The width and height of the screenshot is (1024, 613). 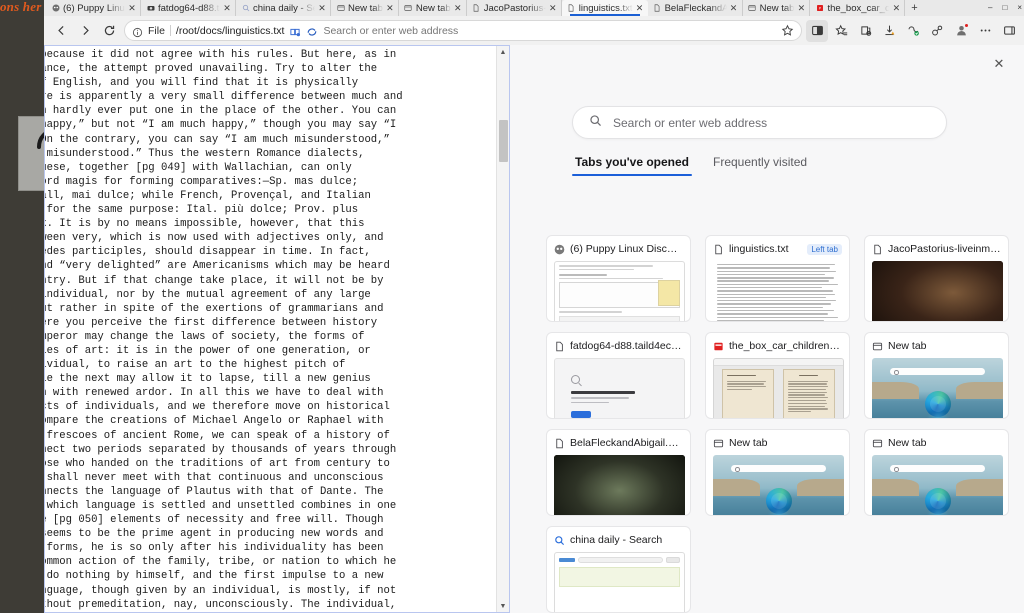 I want to click on settings-more-icon, so click(x=985, y=31).